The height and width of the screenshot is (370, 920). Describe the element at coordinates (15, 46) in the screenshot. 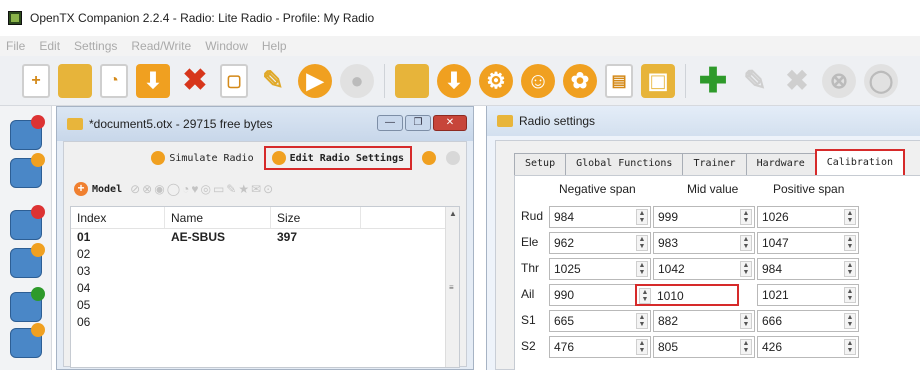

I see `menu-file: File` at that location.